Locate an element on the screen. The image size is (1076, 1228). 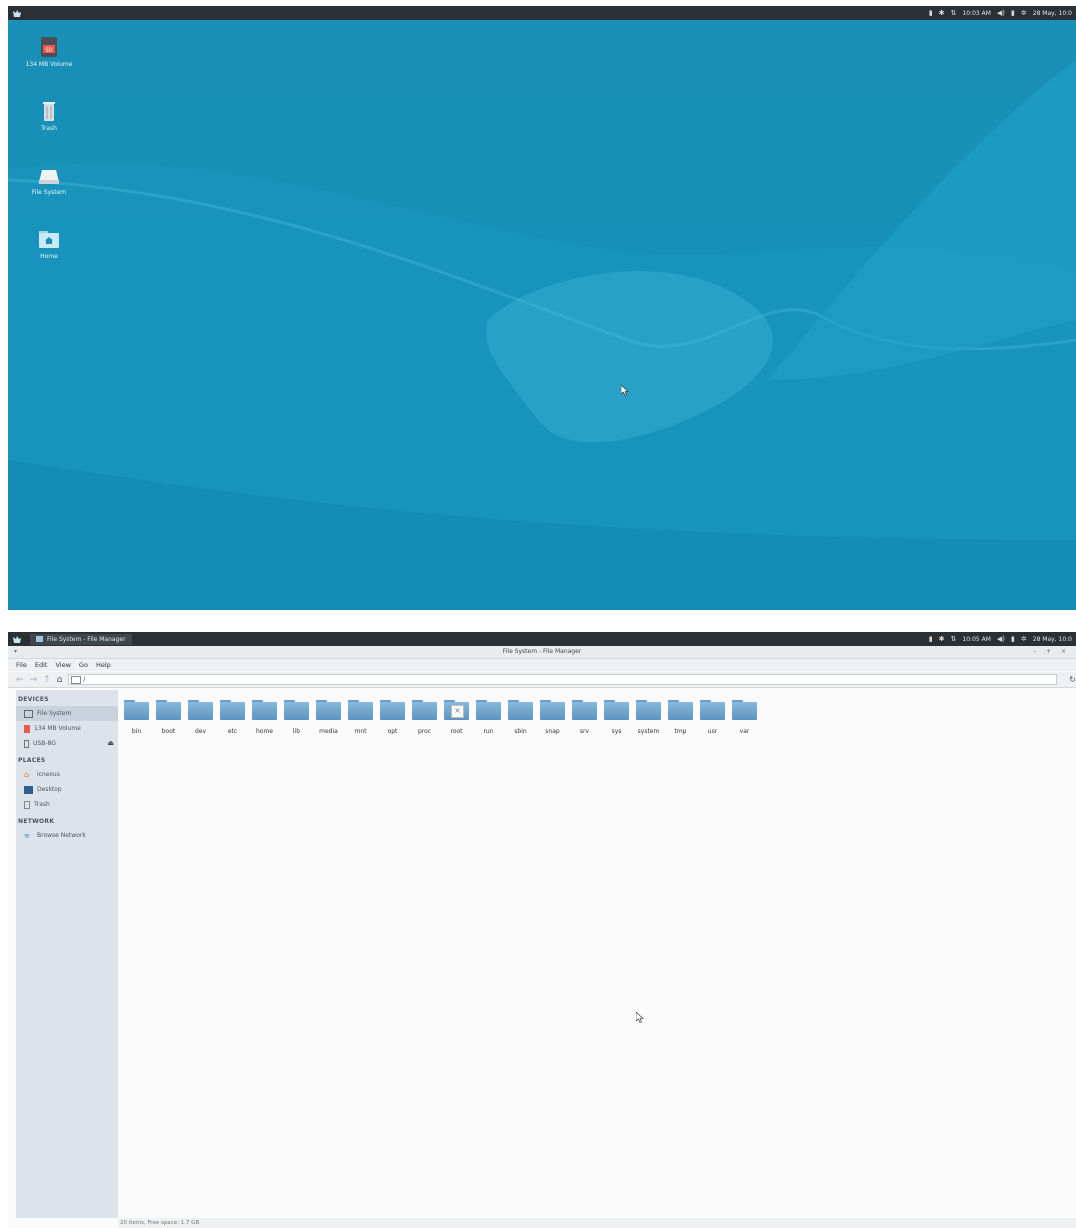
window-menu-icon: ▾ is located at coordinates (15, 652).